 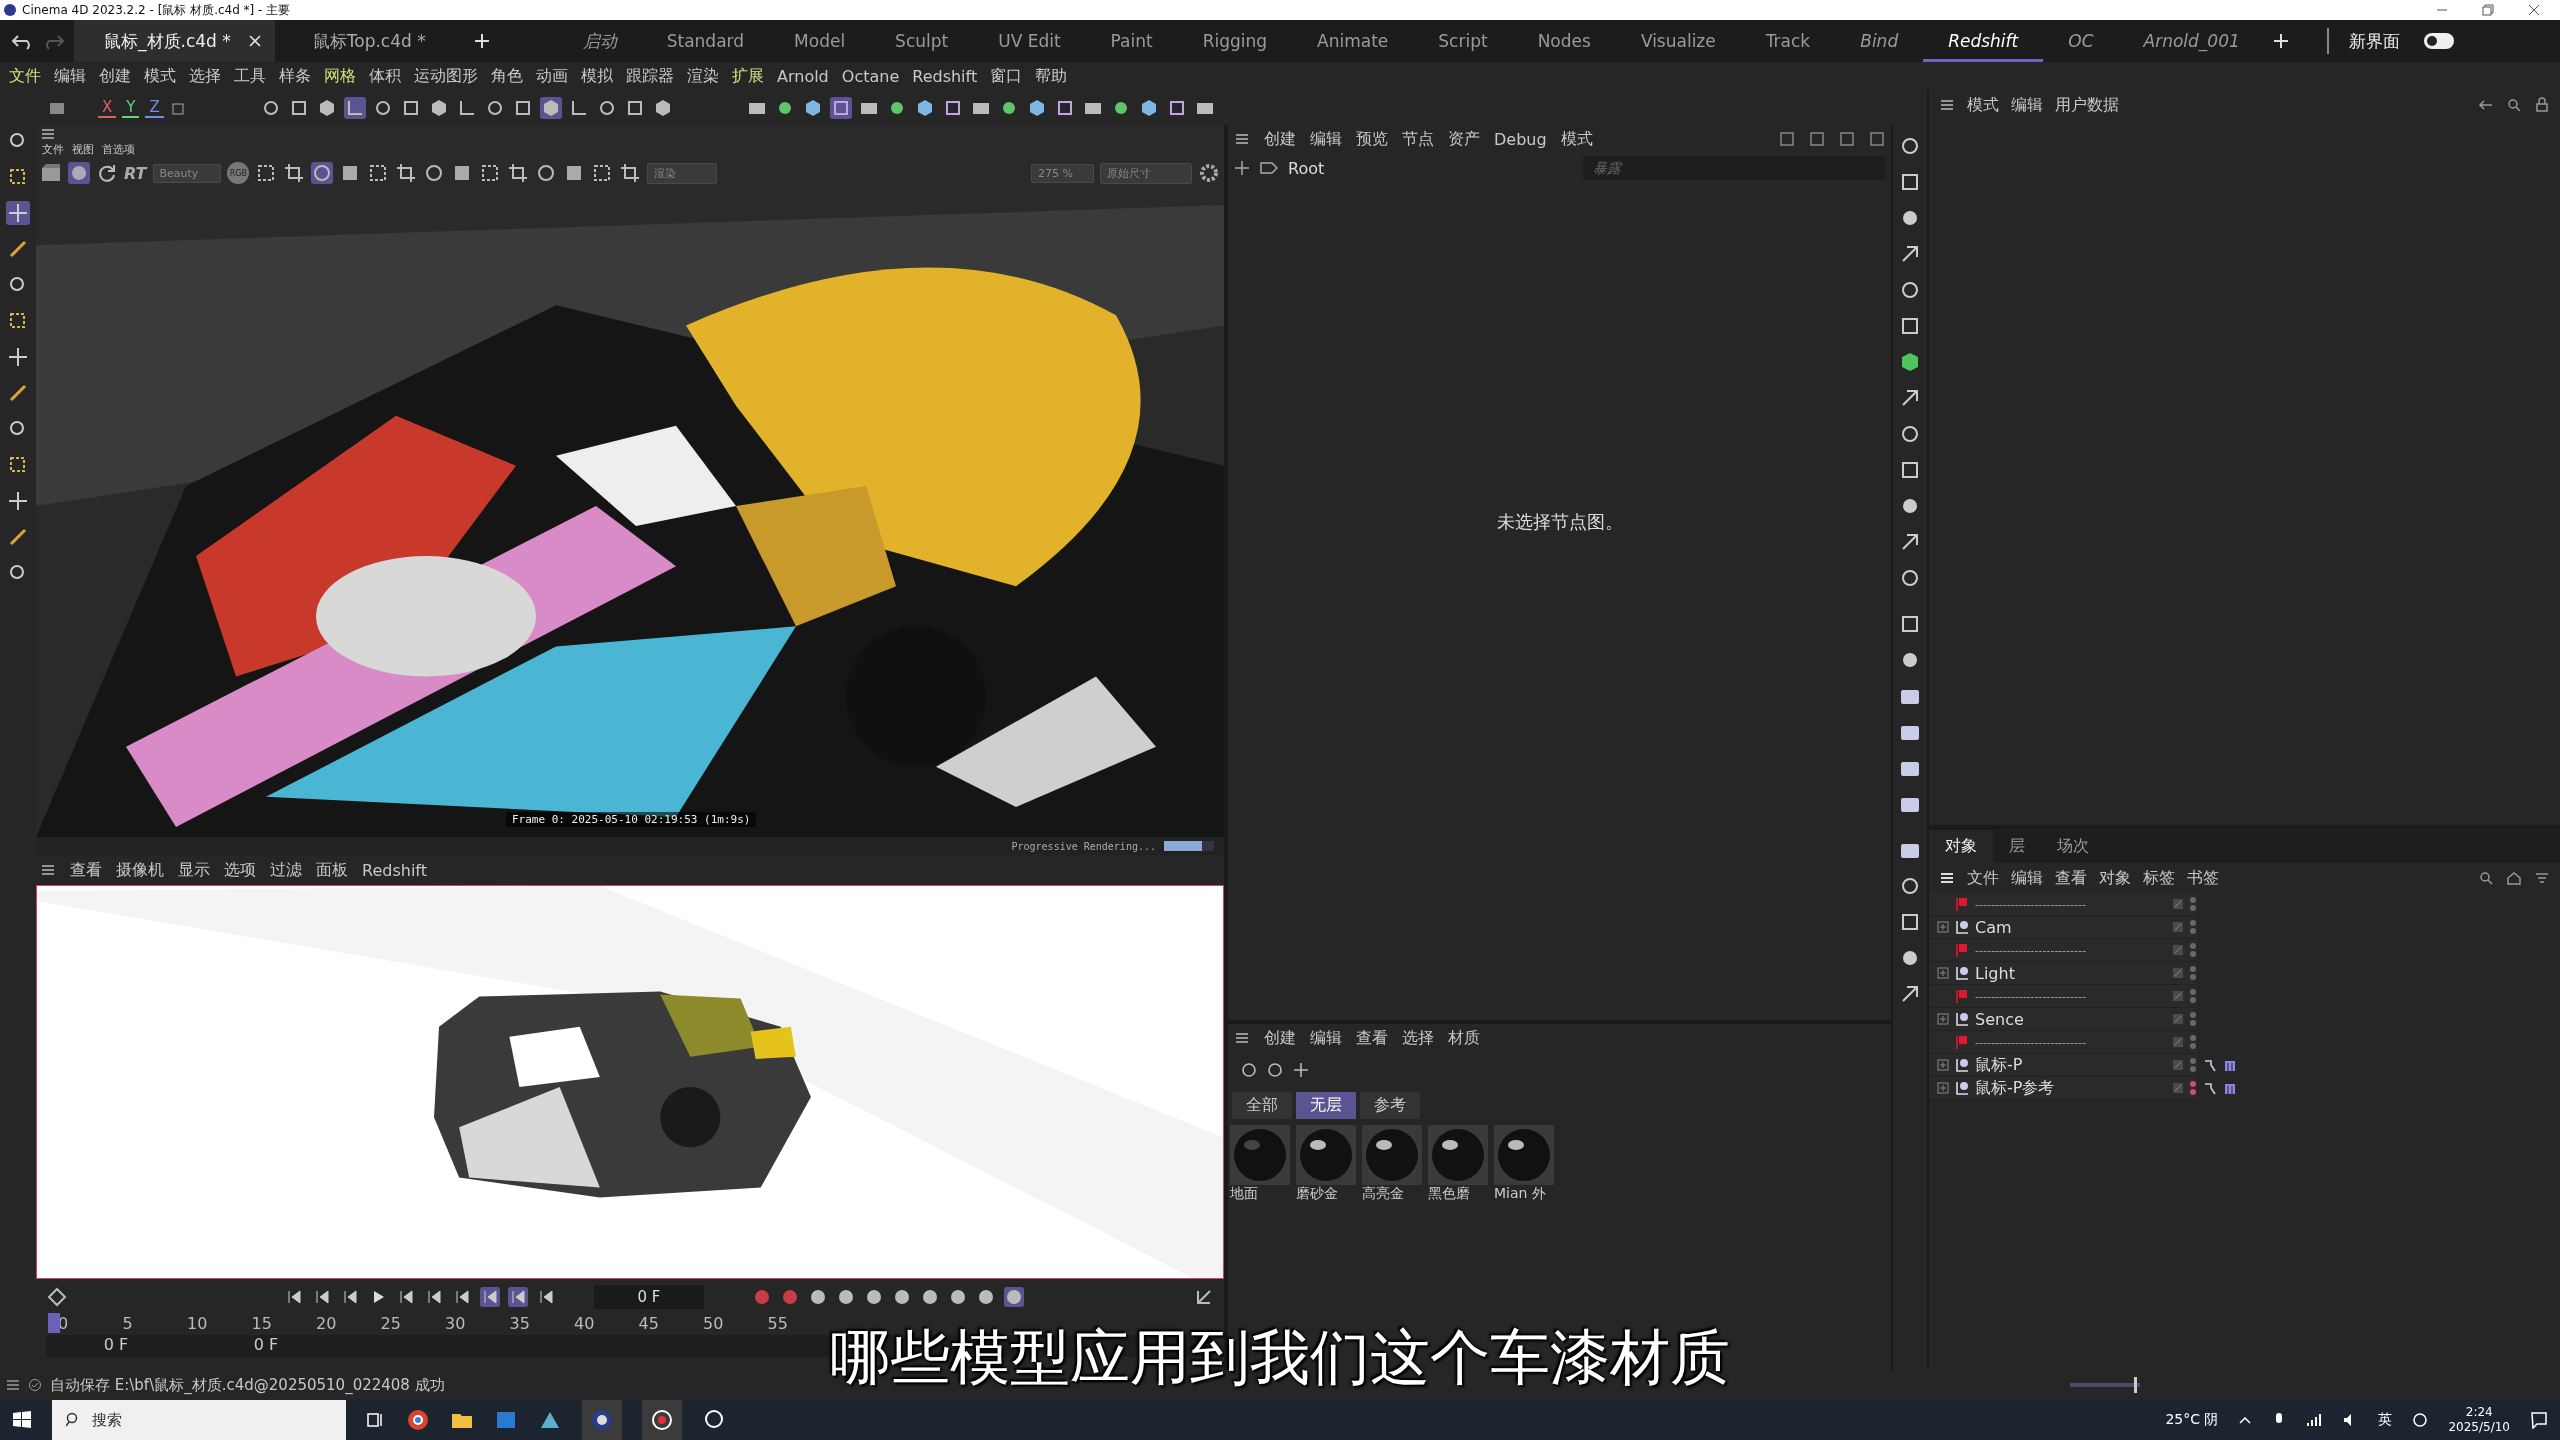 I want to click on menu-item: 模拟, so click(x=597, y=76).